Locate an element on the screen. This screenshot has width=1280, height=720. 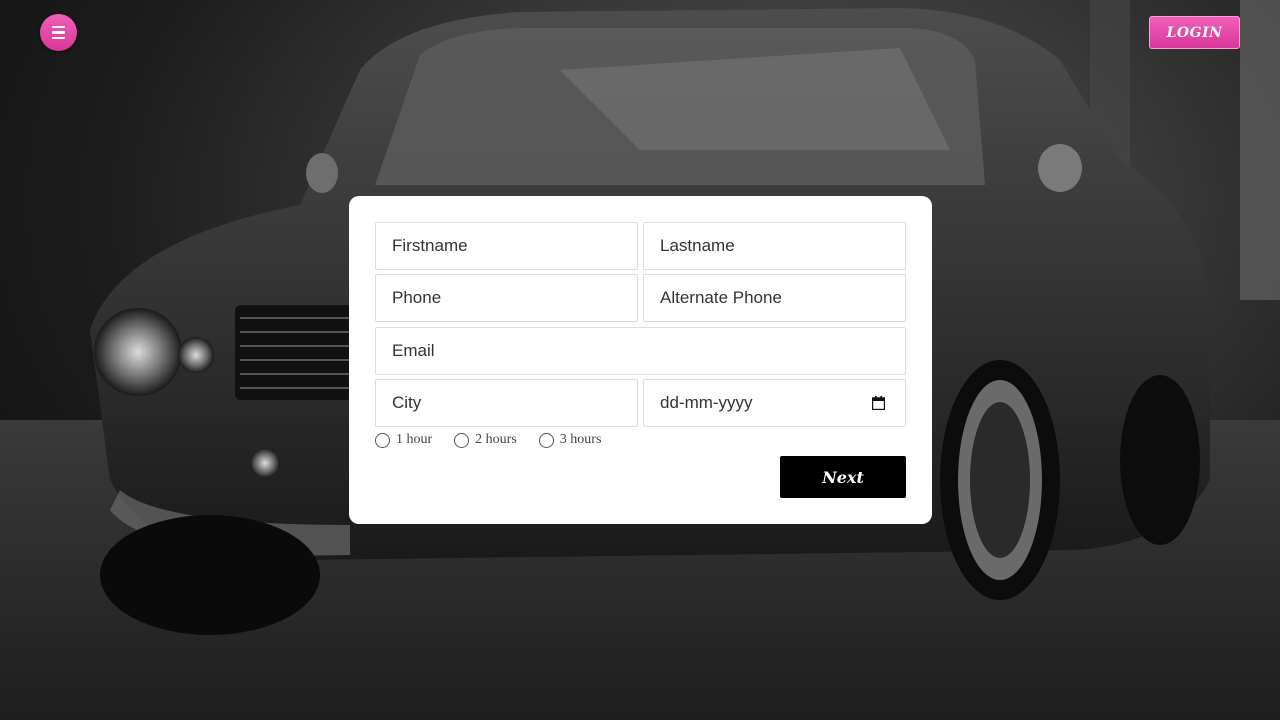
radio-3-hours: 3 hours is located at coordinates (570, 440).